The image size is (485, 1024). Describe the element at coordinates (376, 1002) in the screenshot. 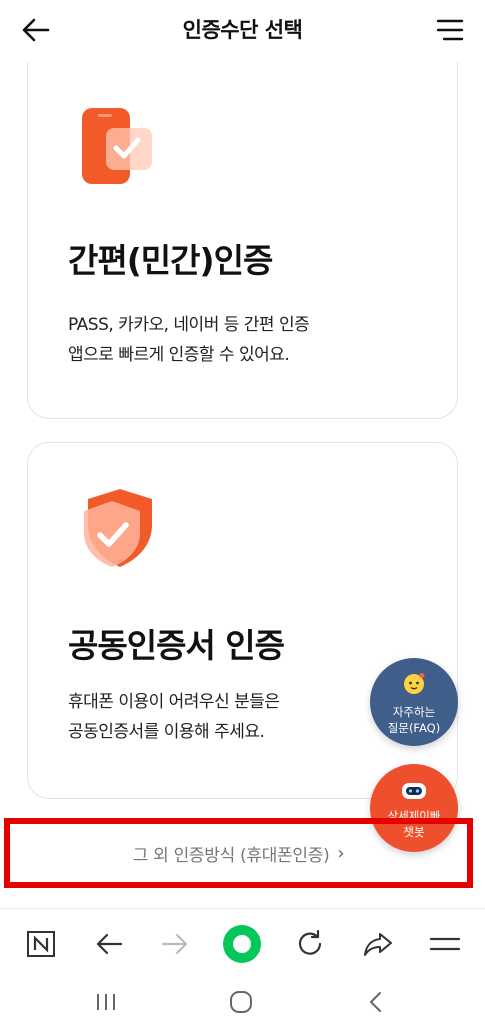

I see `back-icon` at that location.